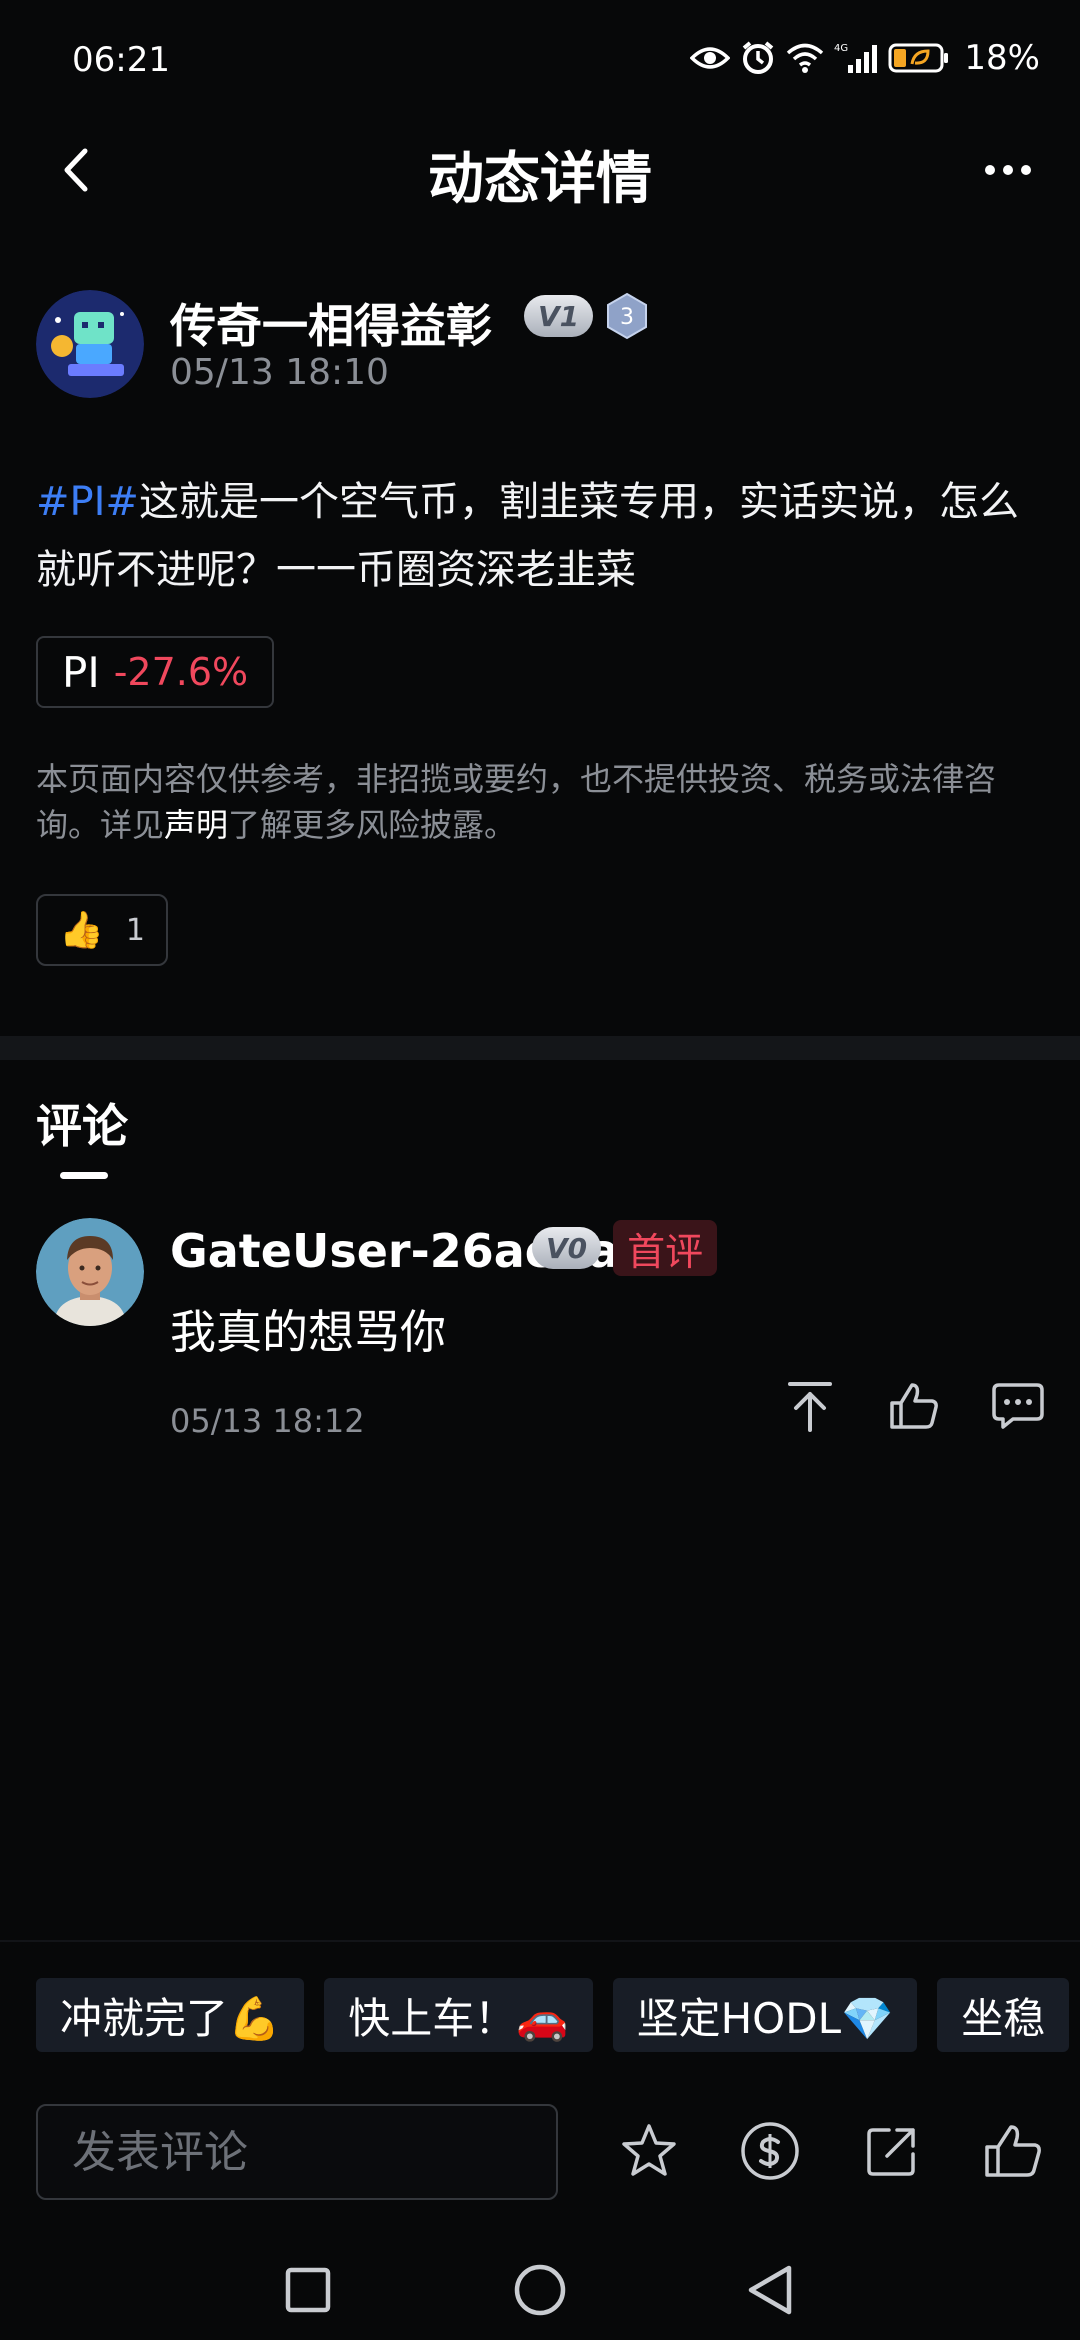 The height and width of the screenshot is (2340, 1080). I want to click on square-icon, so click(308, 2290).